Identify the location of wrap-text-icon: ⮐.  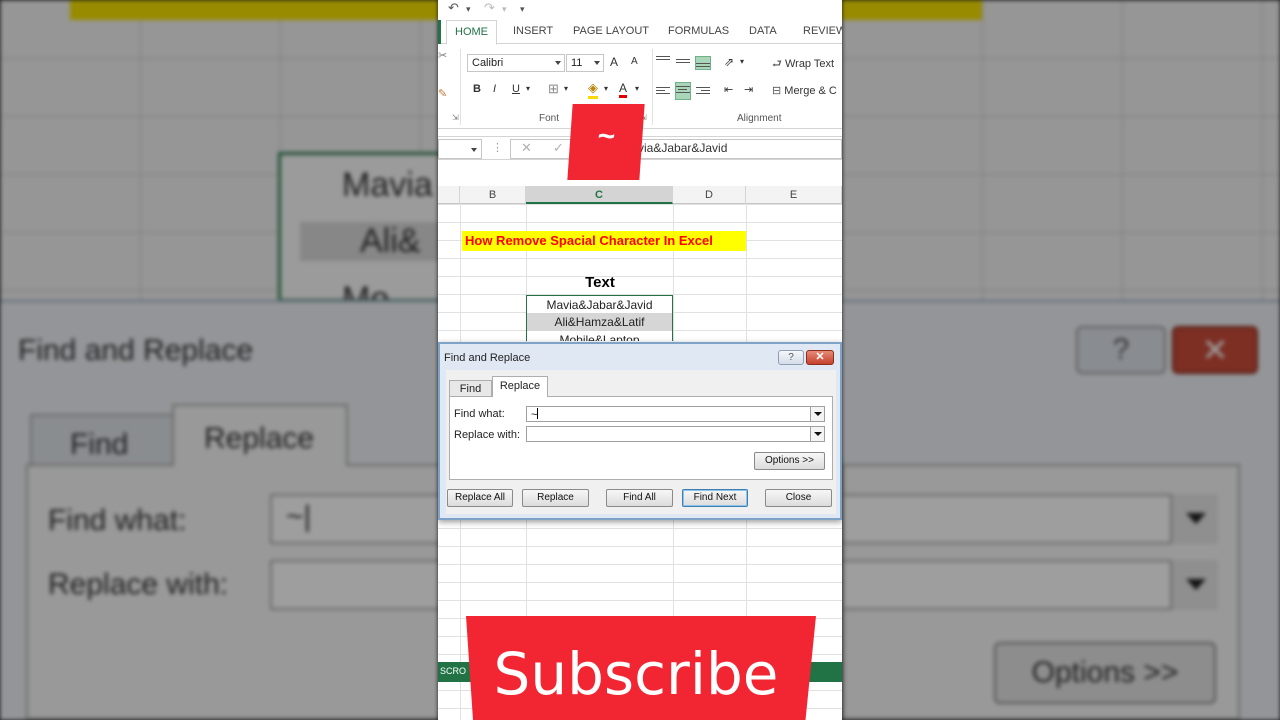
(777, 64).